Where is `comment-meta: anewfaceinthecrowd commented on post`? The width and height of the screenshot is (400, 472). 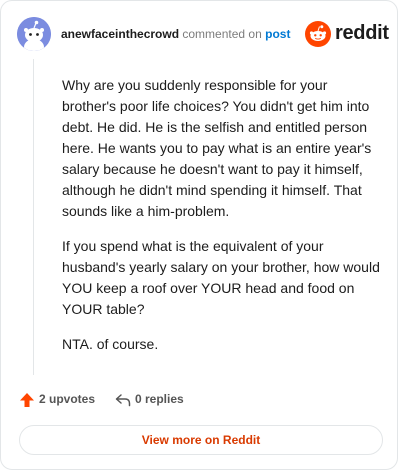 comment-meta: anewfaceinthecrowd commented on post is located at coordinates (175, 34).